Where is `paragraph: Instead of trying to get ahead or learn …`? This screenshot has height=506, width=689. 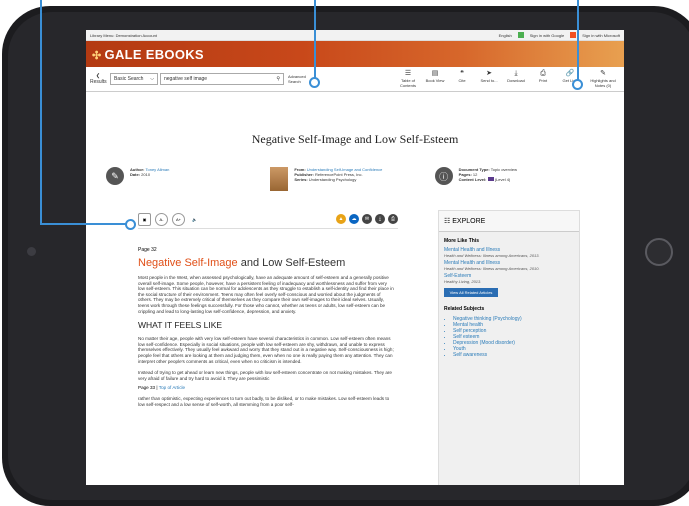
paragraph: Instead of trying to get ahead or learn … is located at coordinates (265, 375).